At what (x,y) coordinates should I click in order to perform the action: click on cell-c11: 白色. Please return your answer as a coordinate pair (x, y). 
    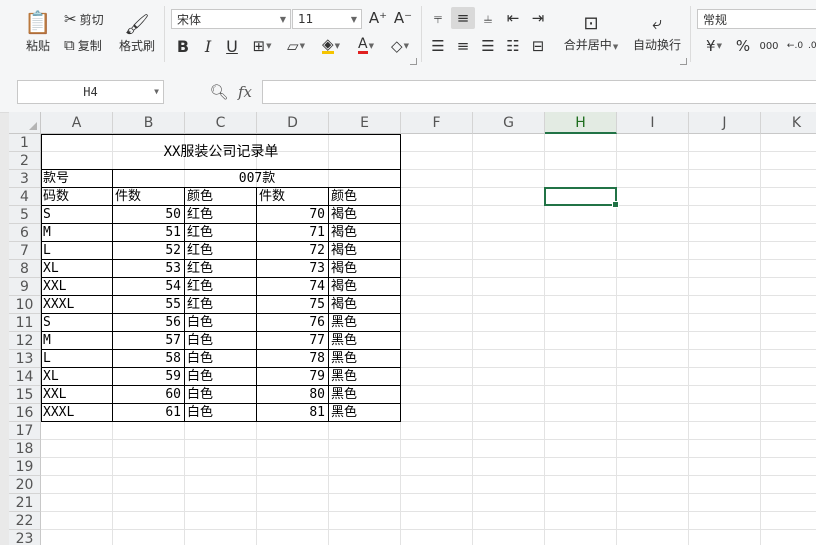
    Looking at the image, I should click on (221, 323).